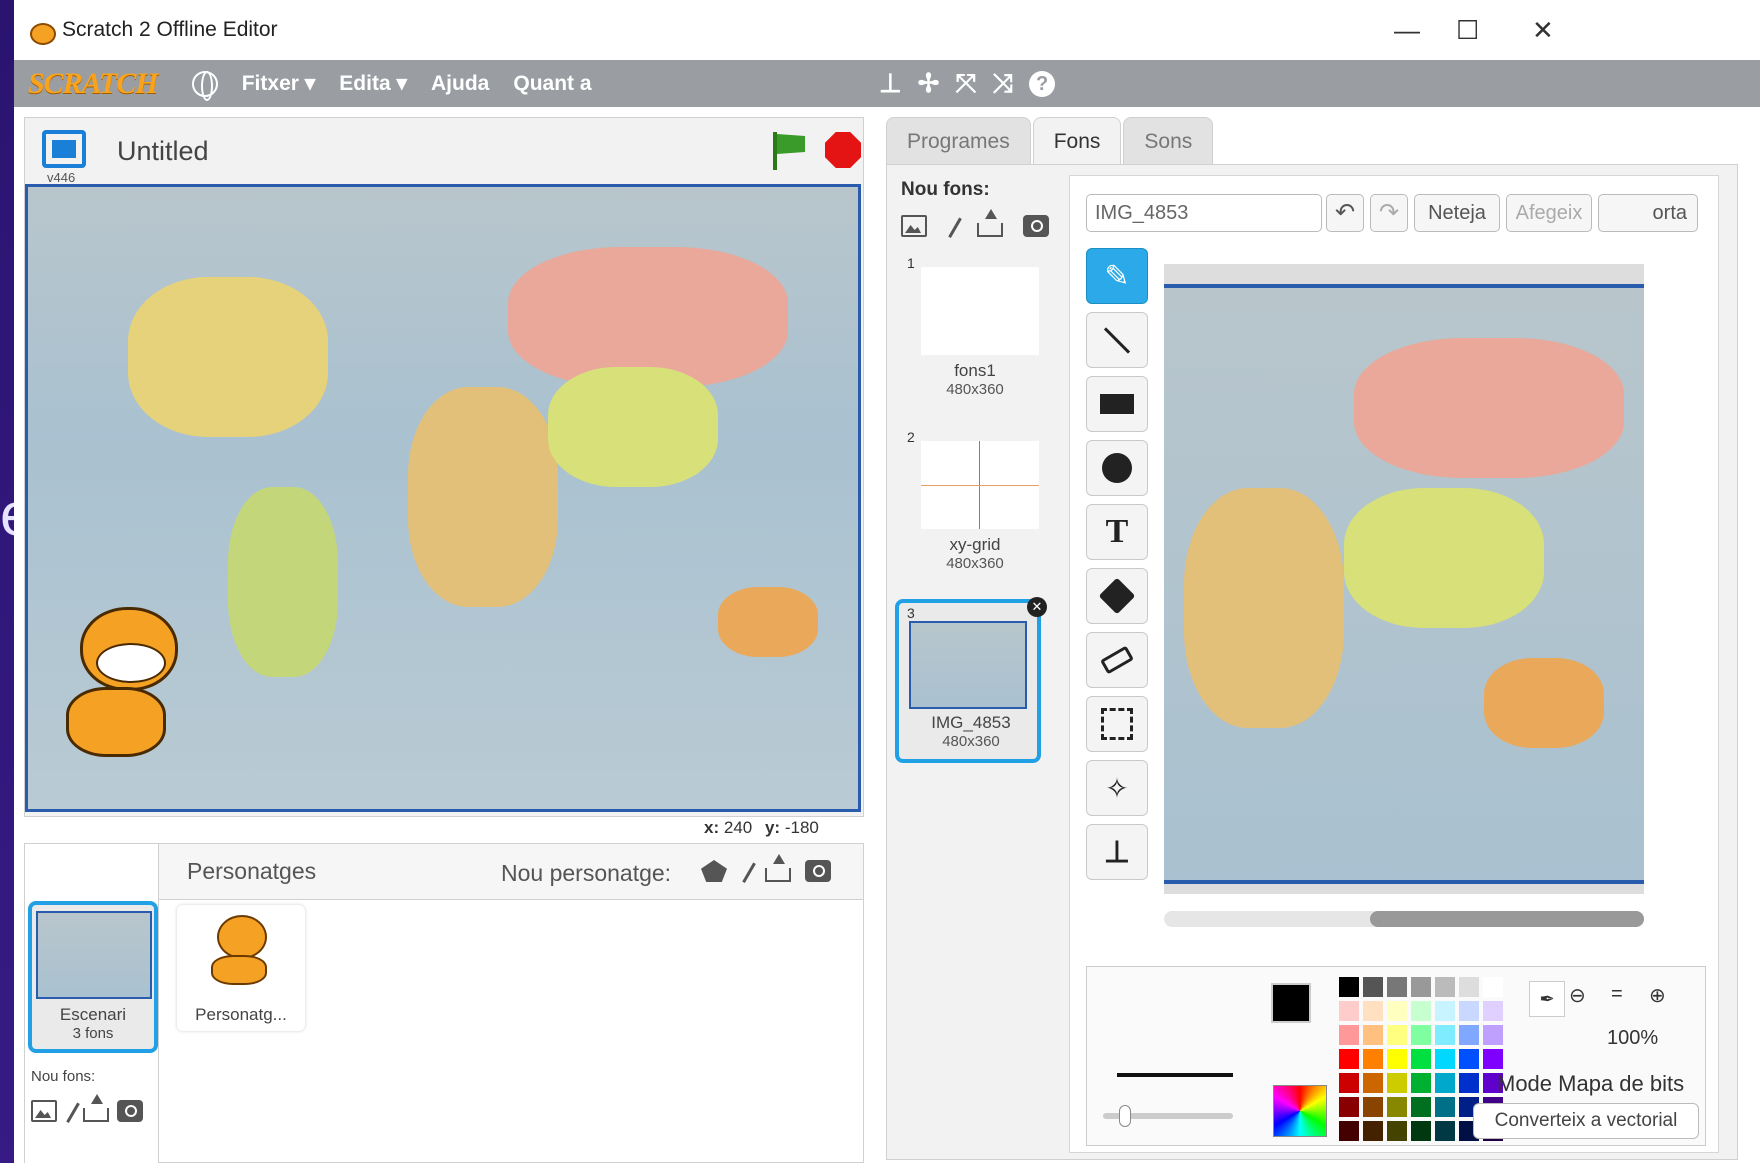 This screenshot has height=1163, width=1760. What do you see at coordinates (929, 83) in the screenshot?
I see `cut-icon: ✢` at bounding box center [929, 83].